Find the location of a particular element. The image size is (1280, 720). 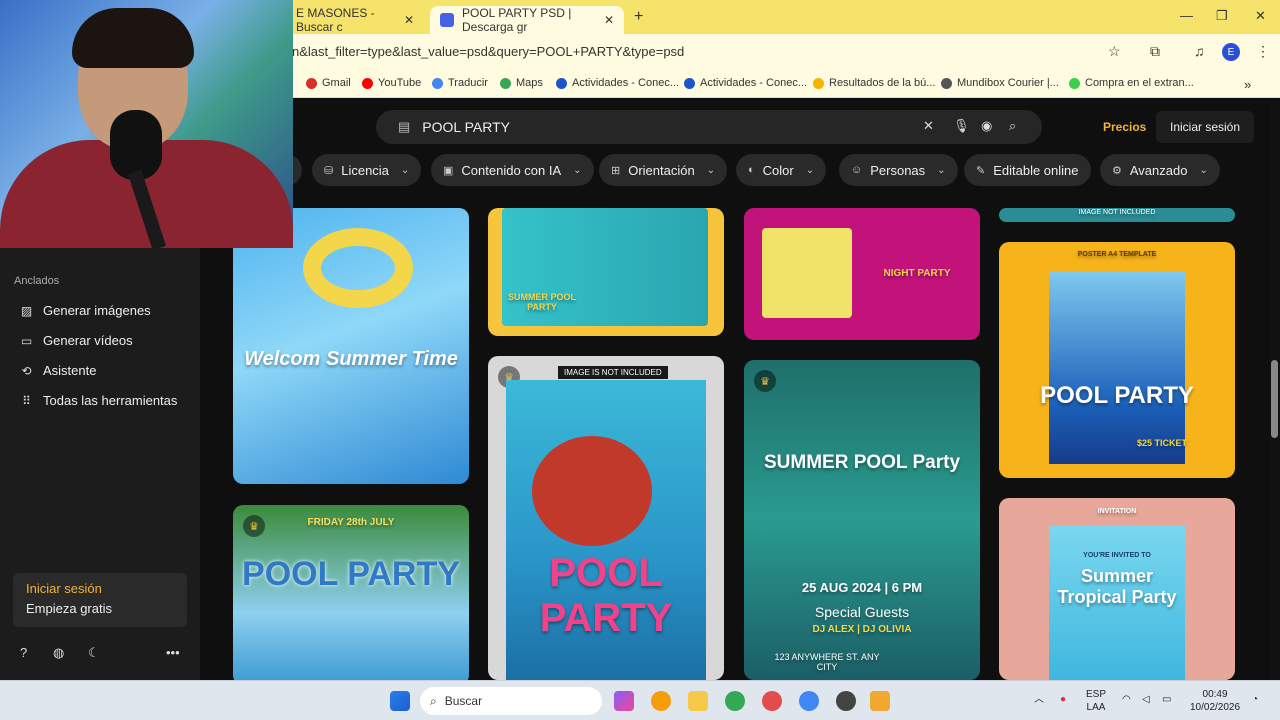

help-icon: ? is located at coordinates (23, 652).